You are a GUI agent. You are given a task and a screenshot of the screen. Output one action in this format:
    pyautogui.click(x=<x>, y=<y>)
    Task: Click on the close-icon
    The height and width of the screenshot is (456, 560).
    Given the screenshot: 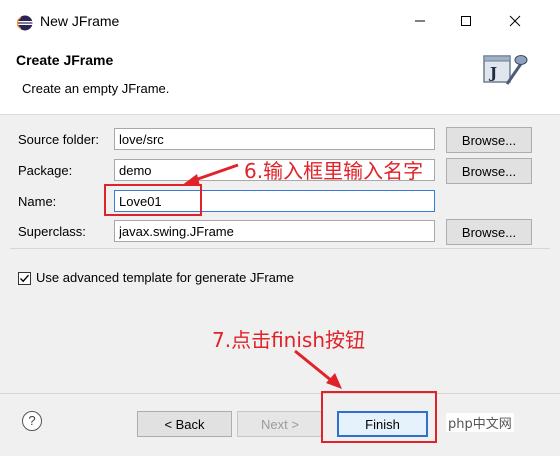 What is the action you would take?
    pyautogui.click(x=515, y=21)
    